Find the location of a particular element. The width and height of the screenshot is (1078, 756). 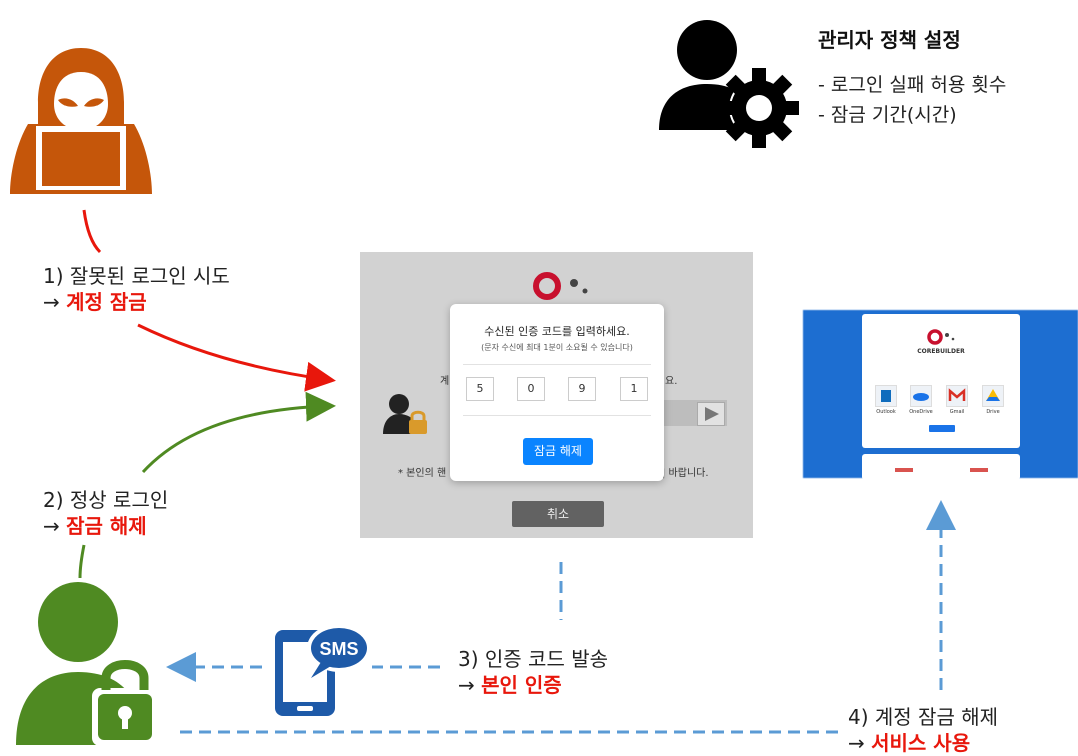

step-3-label: 3) 인증 코드 발송 → 본인 인증 is located at coordinates (533, 672).